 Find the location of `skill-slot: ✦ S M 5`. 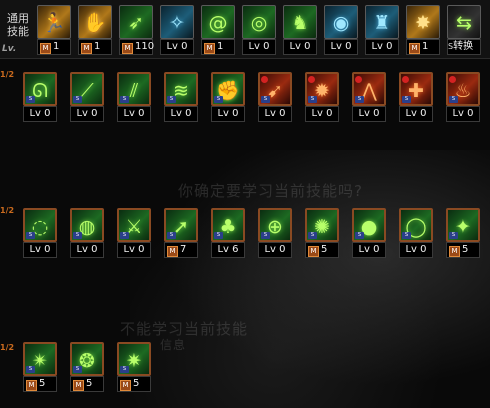

skill-slot: ✦ S M 5 is located at coordinates (463, 233).